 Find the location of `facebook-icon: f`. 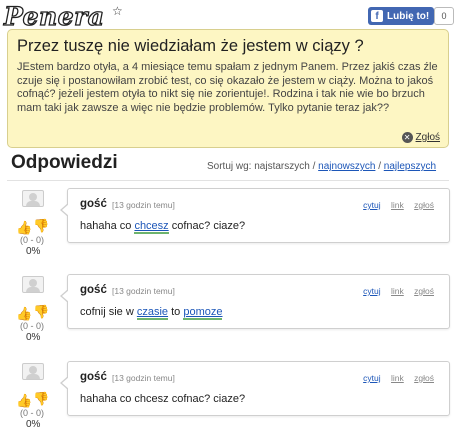

facebook-icon: f is located at coordinates (377, 16).